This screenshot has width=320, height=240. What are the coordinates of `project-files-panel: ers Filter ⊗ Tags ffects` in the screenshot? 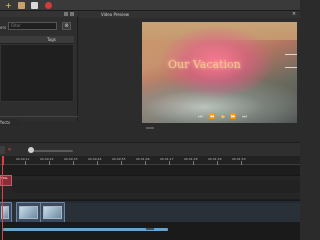 It's located at (39, 68).